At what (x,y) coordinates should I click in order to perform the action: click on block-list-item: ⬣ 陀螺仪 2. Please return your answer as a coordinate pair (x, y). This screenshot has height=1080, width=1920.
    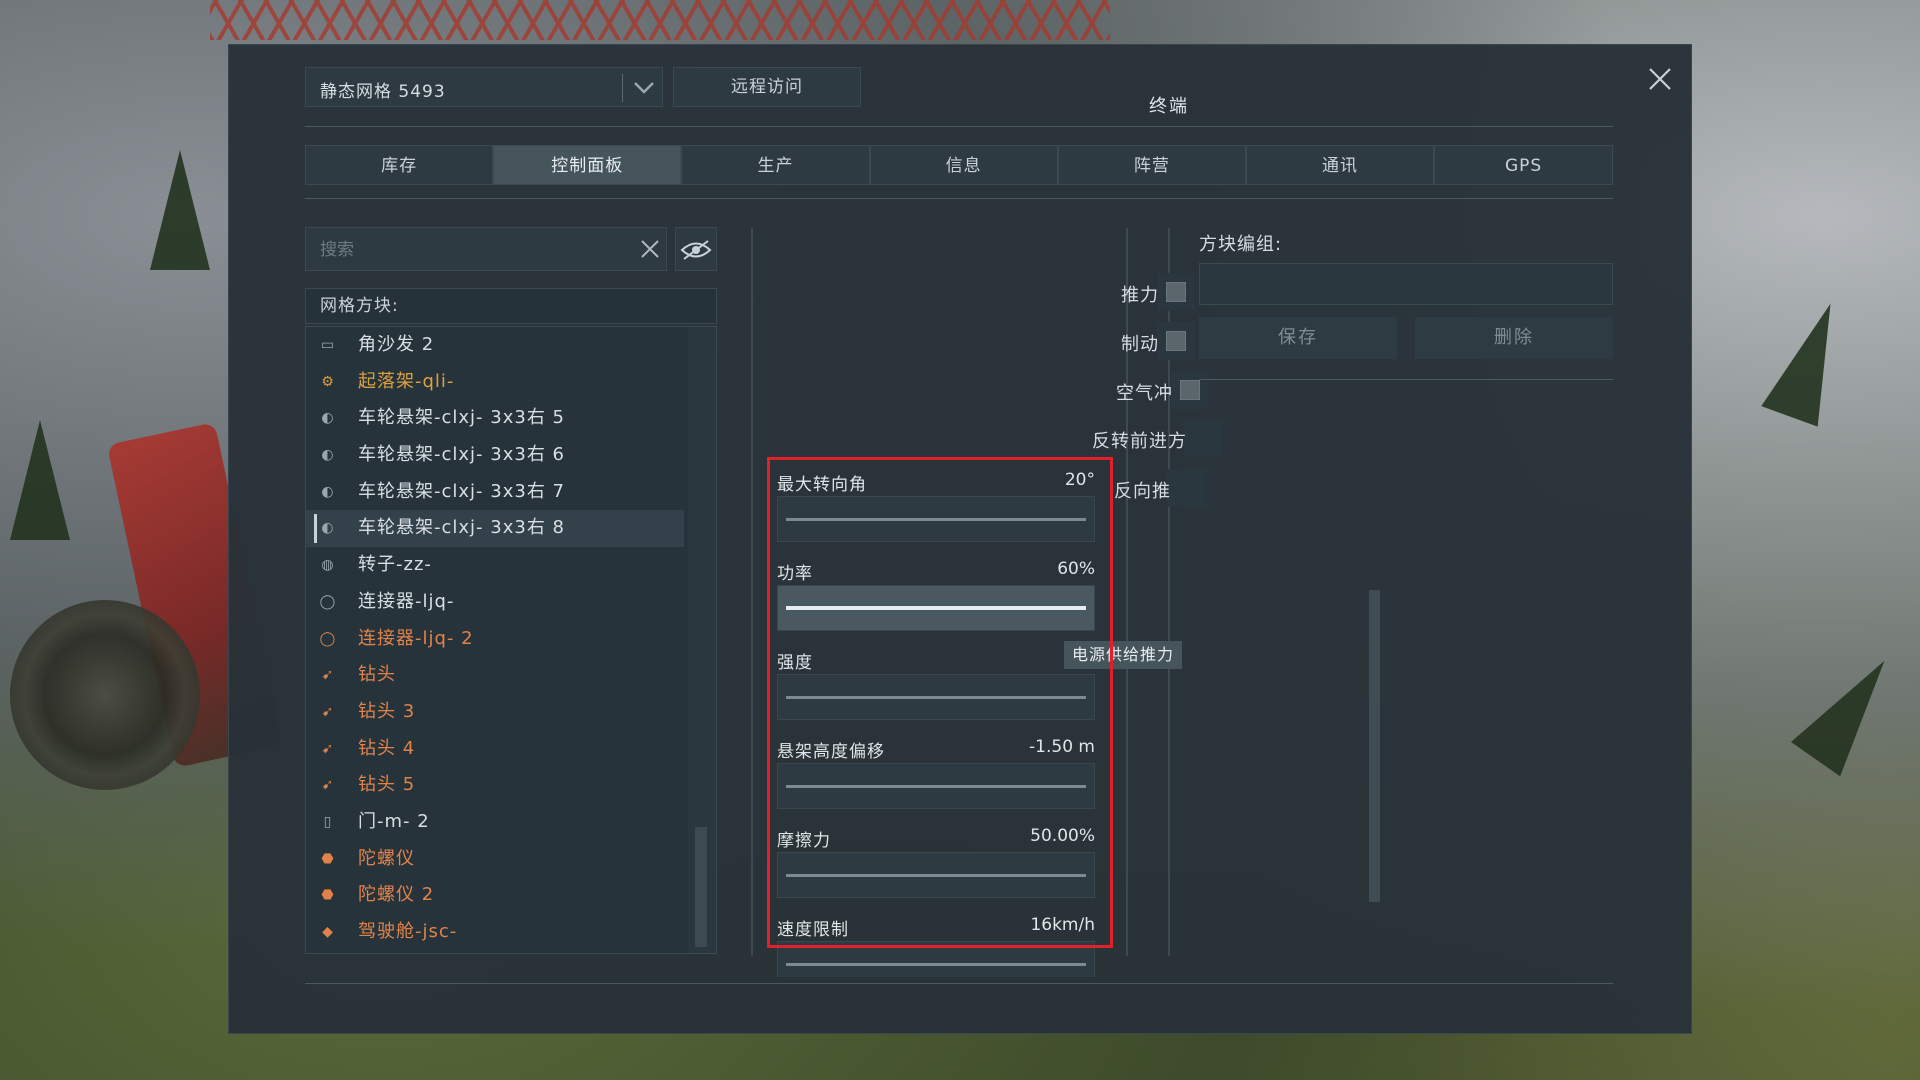
    Looking at the image, I should click on (495, 895).